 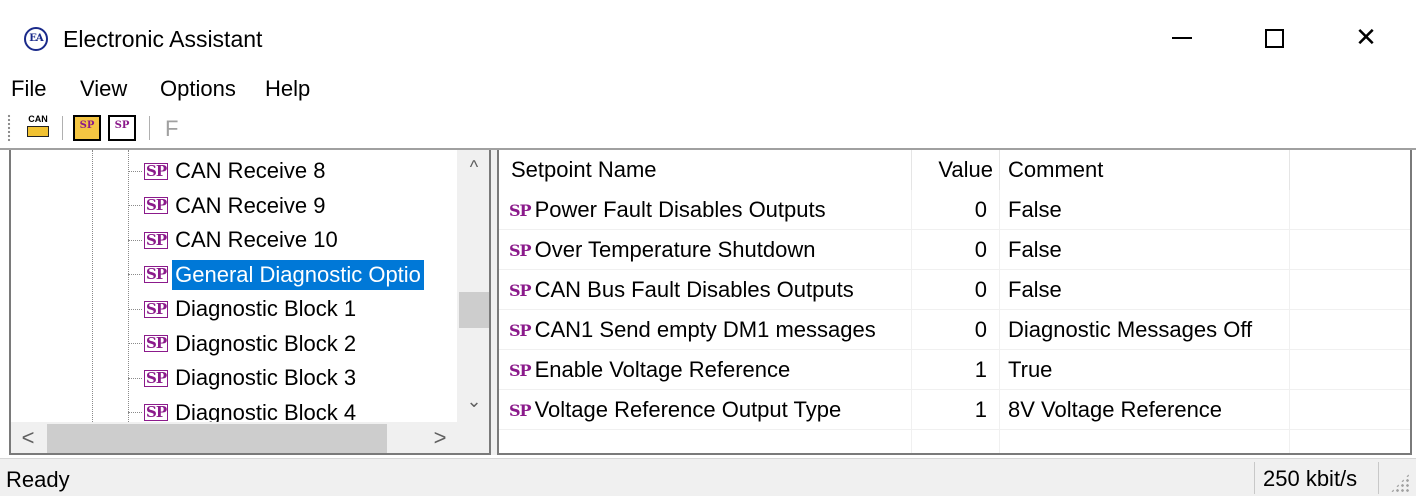 I want to click on setpoint-comment: False, so click(x=1145, y=250).